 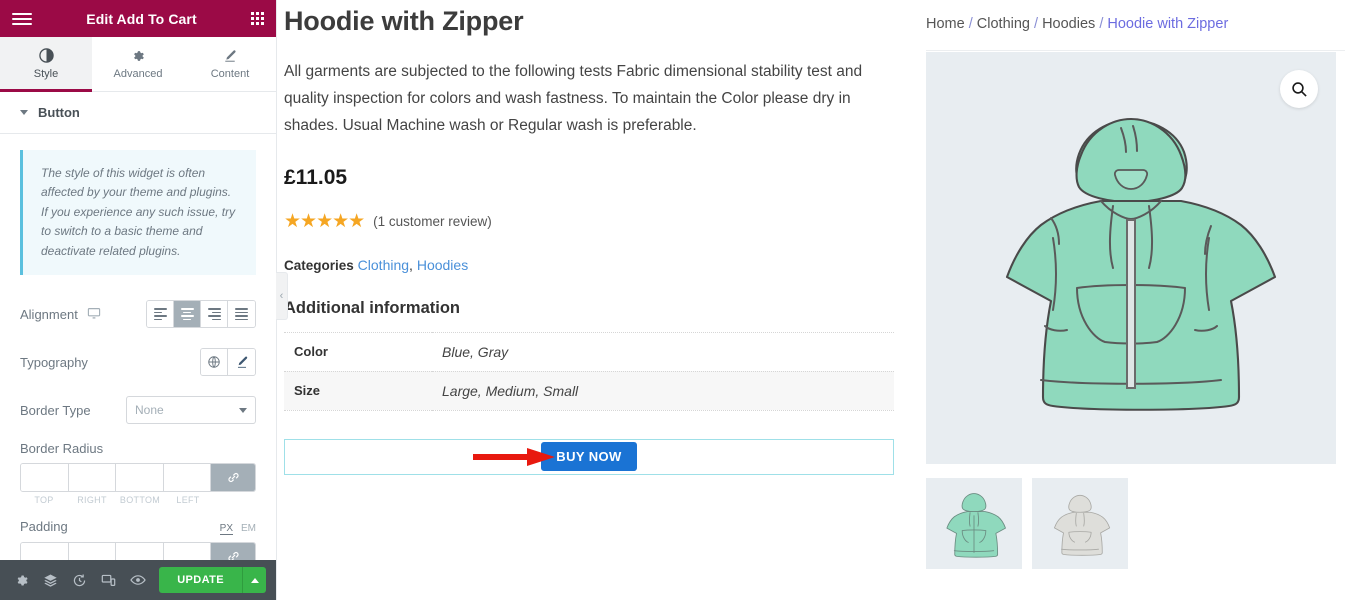 I want to click on typography-buttons, so click(x=228, y=362).